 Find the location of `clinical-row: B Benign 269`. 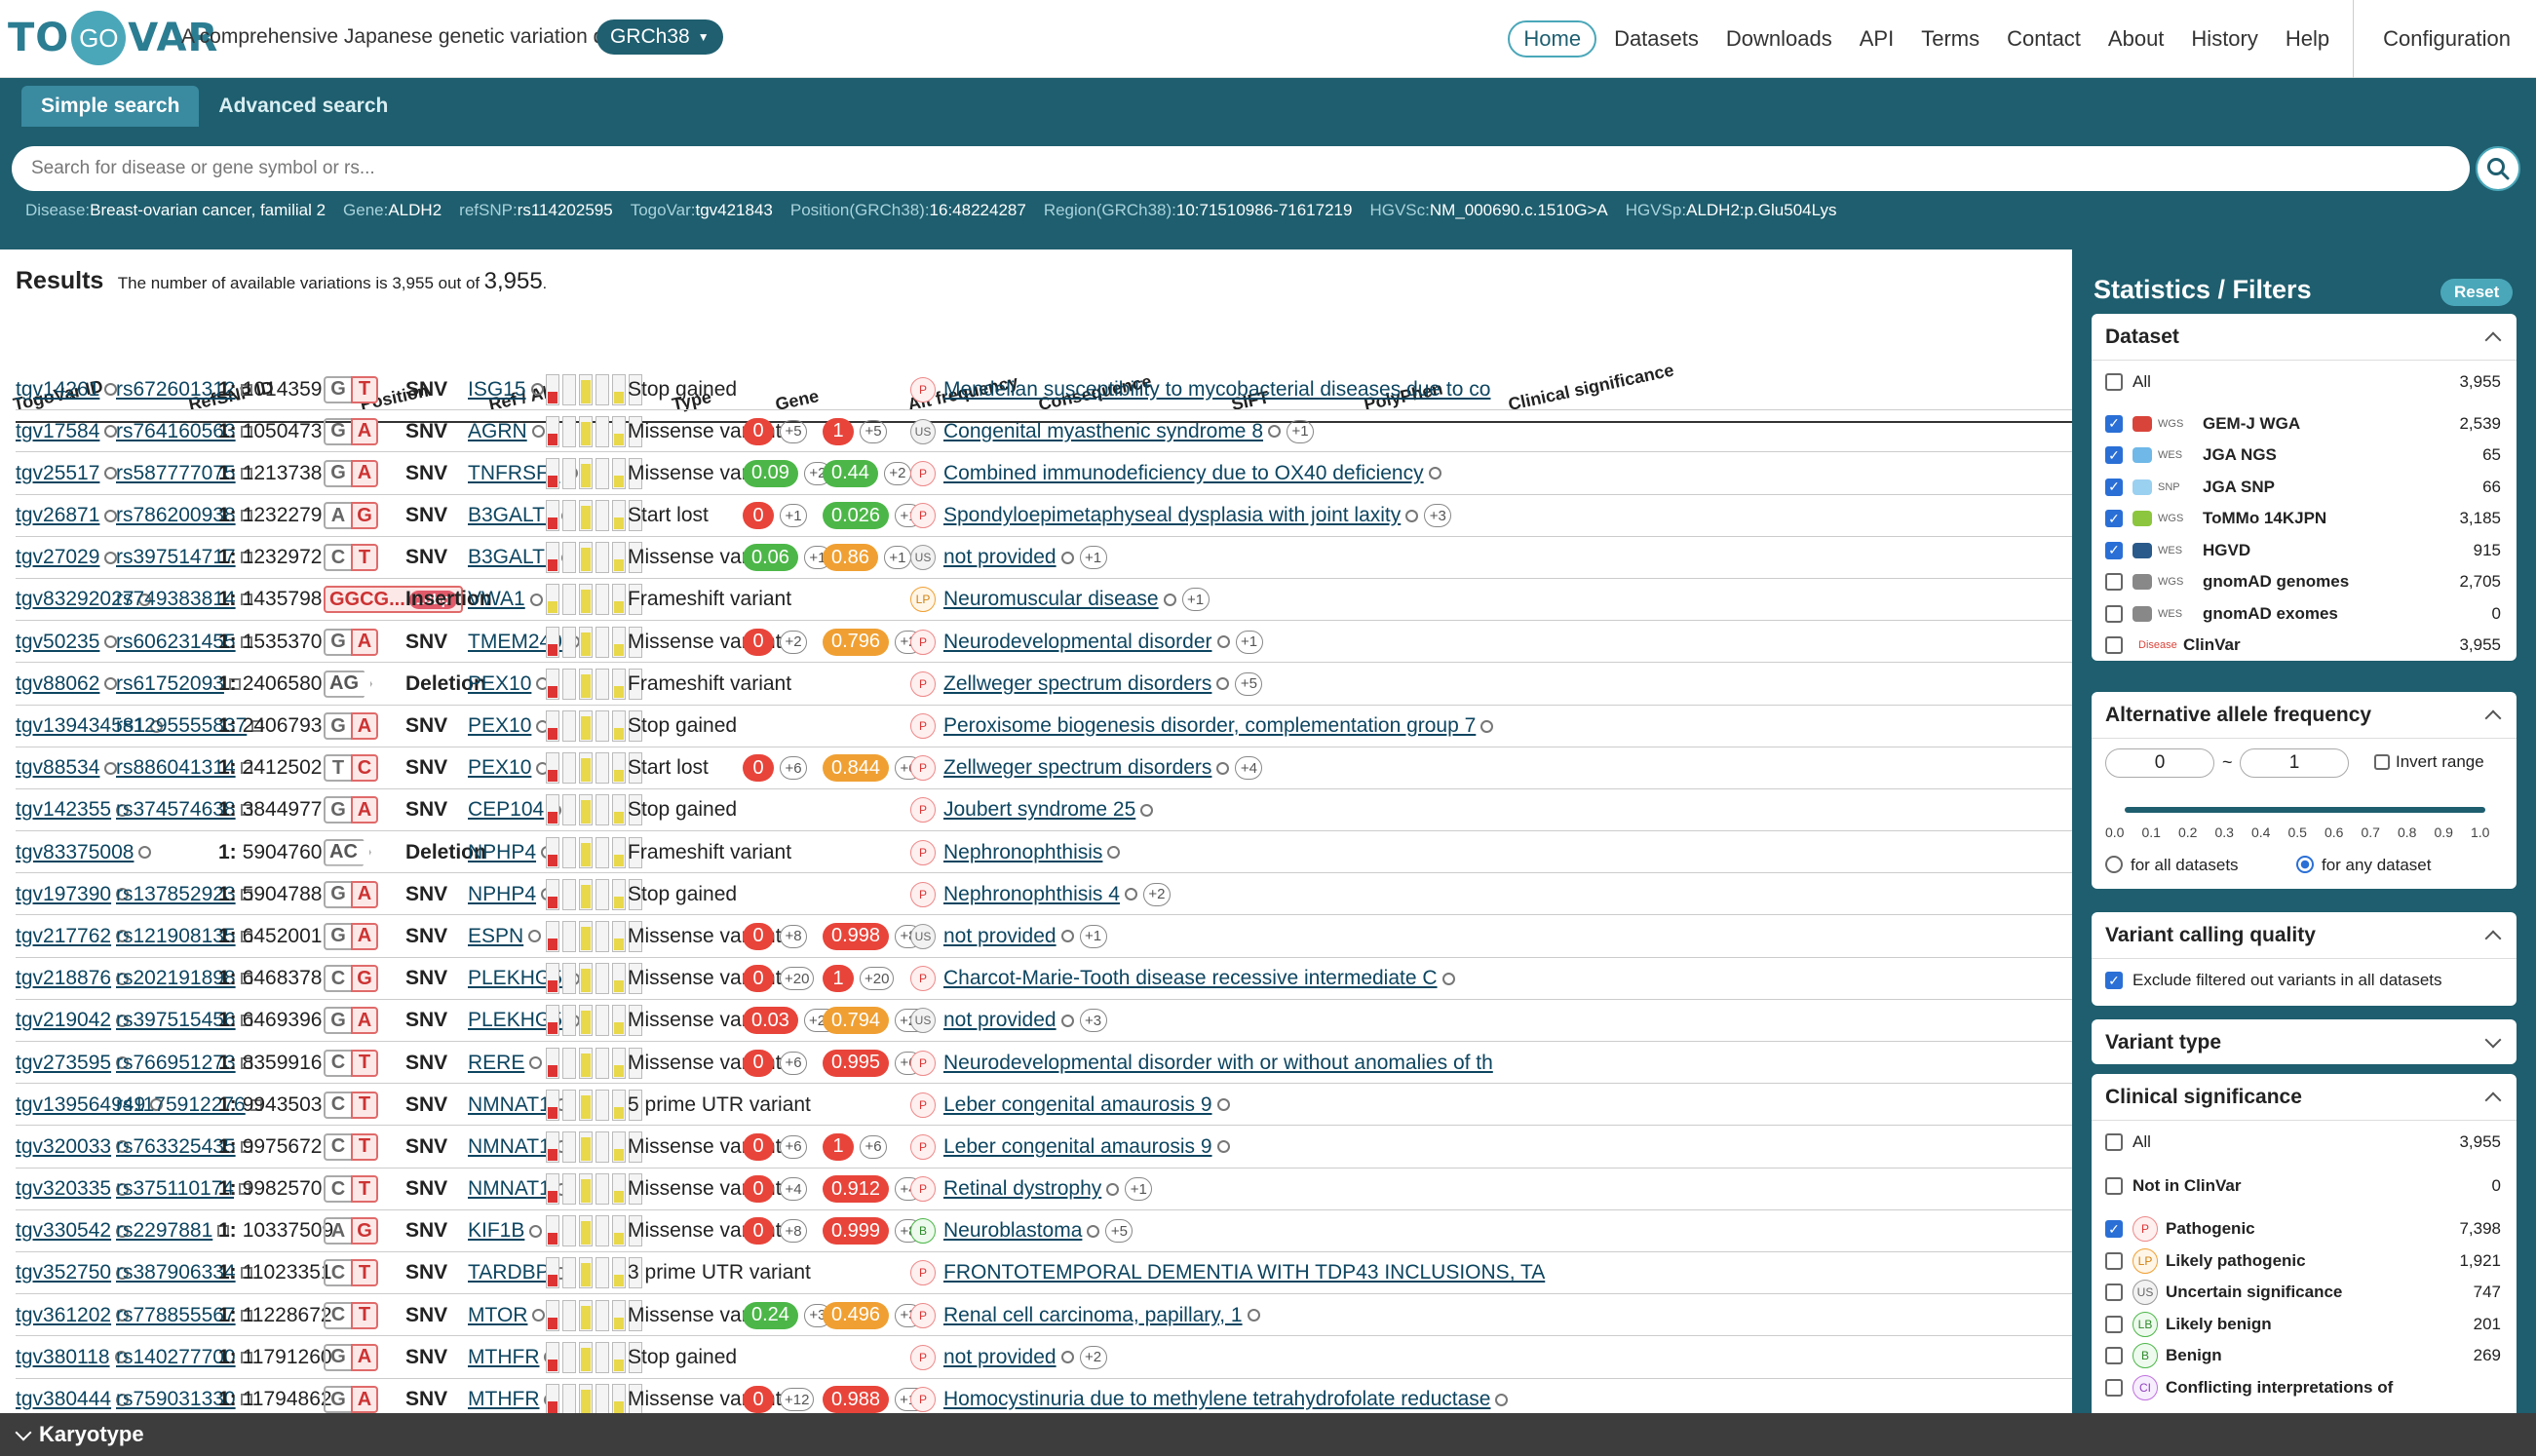

clinical-row: B Benign 269 is located at coordinates (2304, 1356).